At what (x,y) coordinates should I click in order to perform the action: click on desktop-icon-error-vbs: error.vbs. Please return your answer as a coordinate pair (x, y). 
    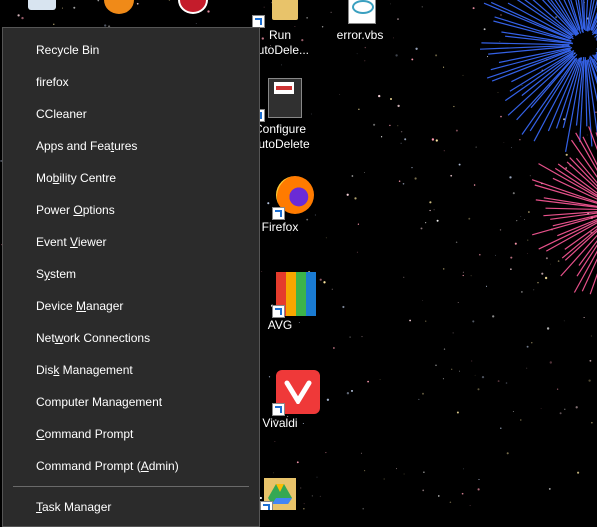
    Looking at the image, I should click on (360, 21).